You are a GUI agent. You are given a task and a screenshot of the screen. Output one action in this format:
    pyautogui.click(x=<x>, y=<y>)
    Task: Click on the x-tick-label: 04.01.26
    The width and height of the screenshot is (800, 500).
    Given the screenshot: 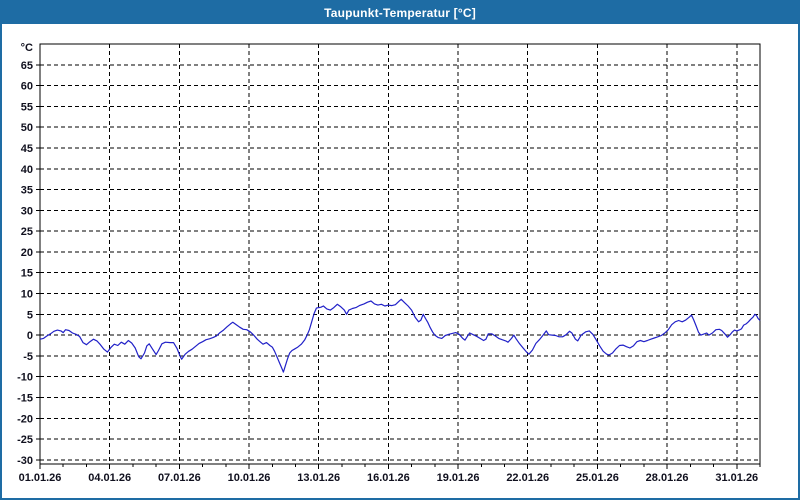 What is the action you would take?
    pyautogui.click(x=109, y=478)
    